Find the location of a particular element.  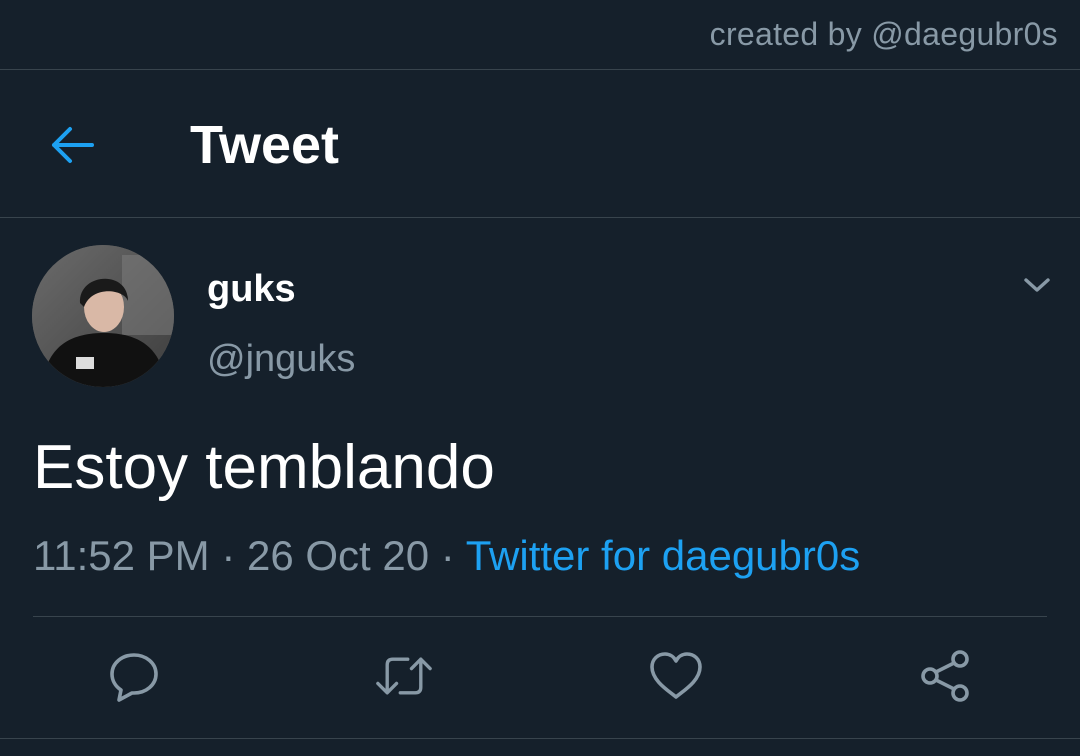

retweet-icon is located at coordinates (404, 676).